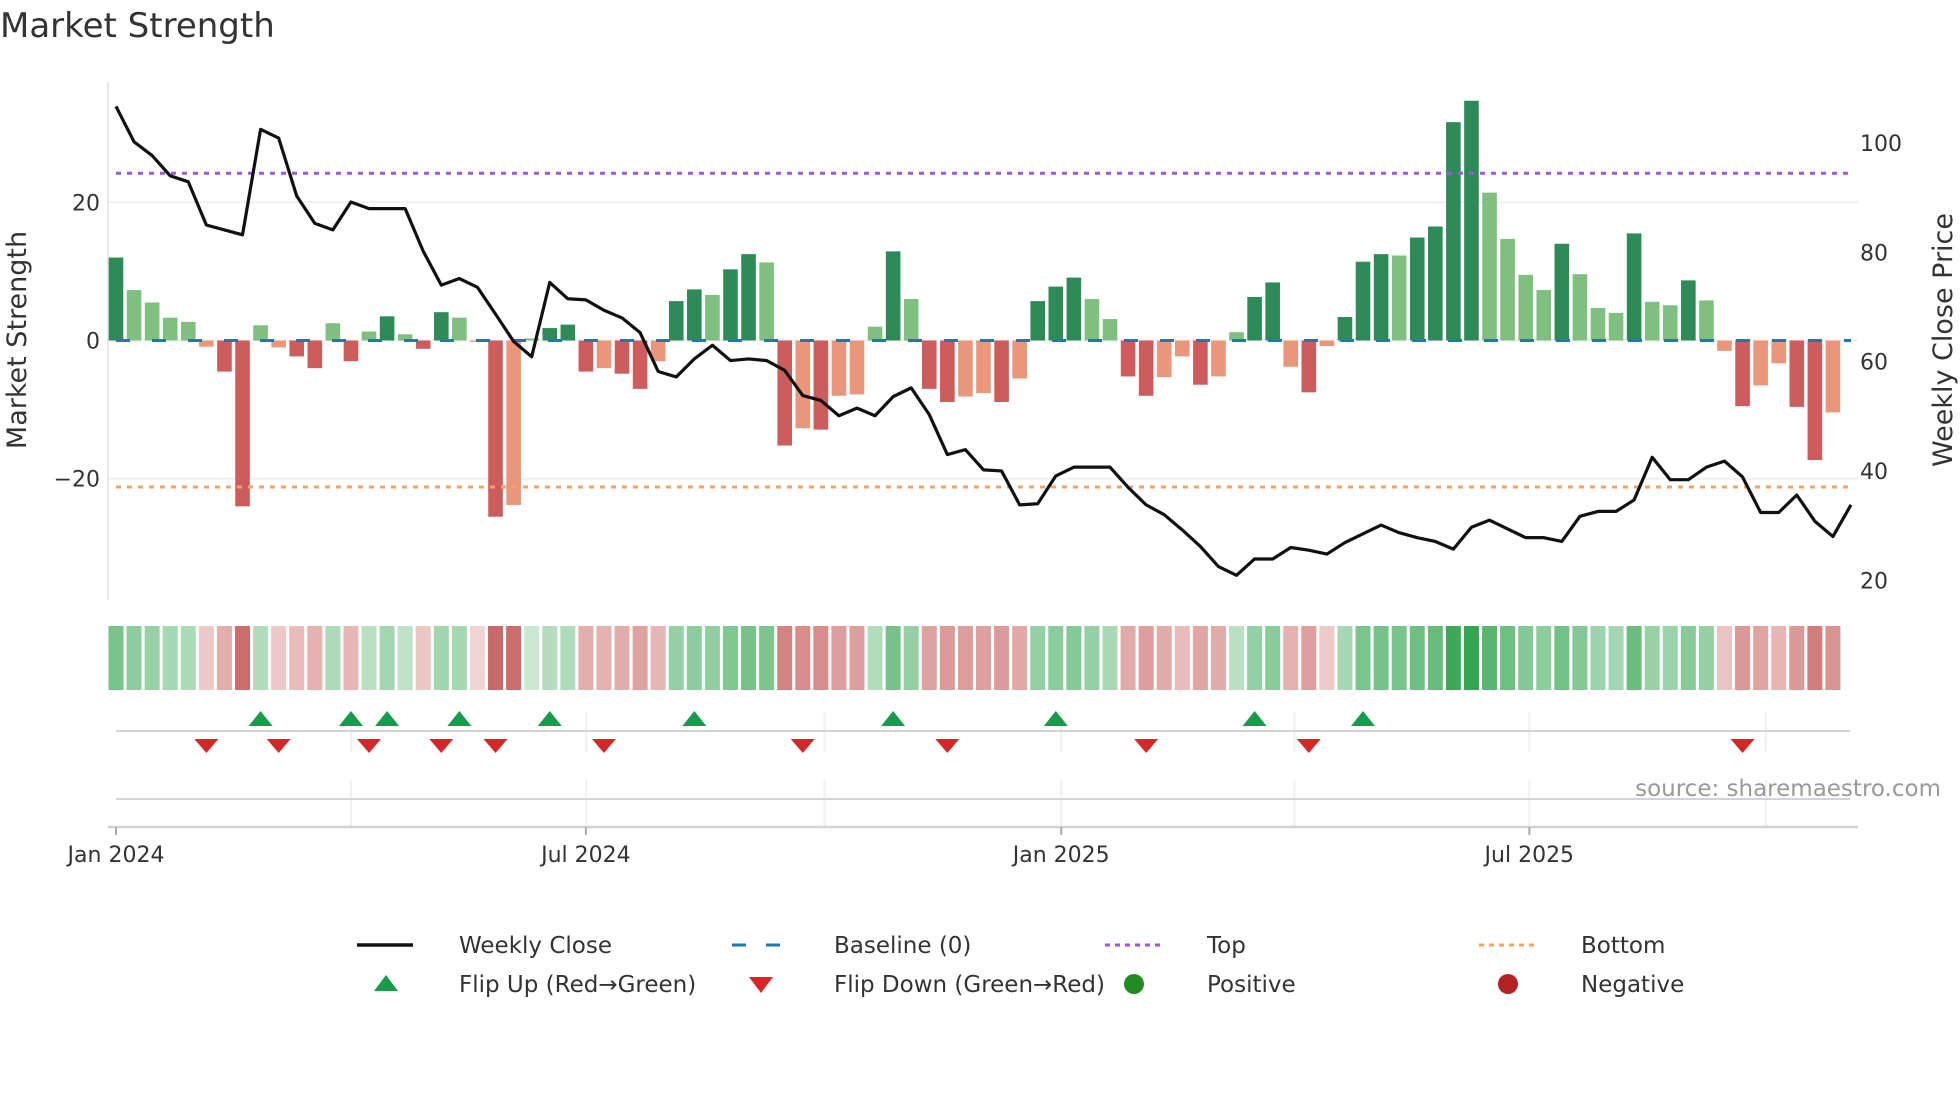 This screenshot has width=1960, height=1102. What do you see at coordinates (1874, 363) in the screenshot?
I see `y2-tick-label: 60` at bounding box center [1874, 363].